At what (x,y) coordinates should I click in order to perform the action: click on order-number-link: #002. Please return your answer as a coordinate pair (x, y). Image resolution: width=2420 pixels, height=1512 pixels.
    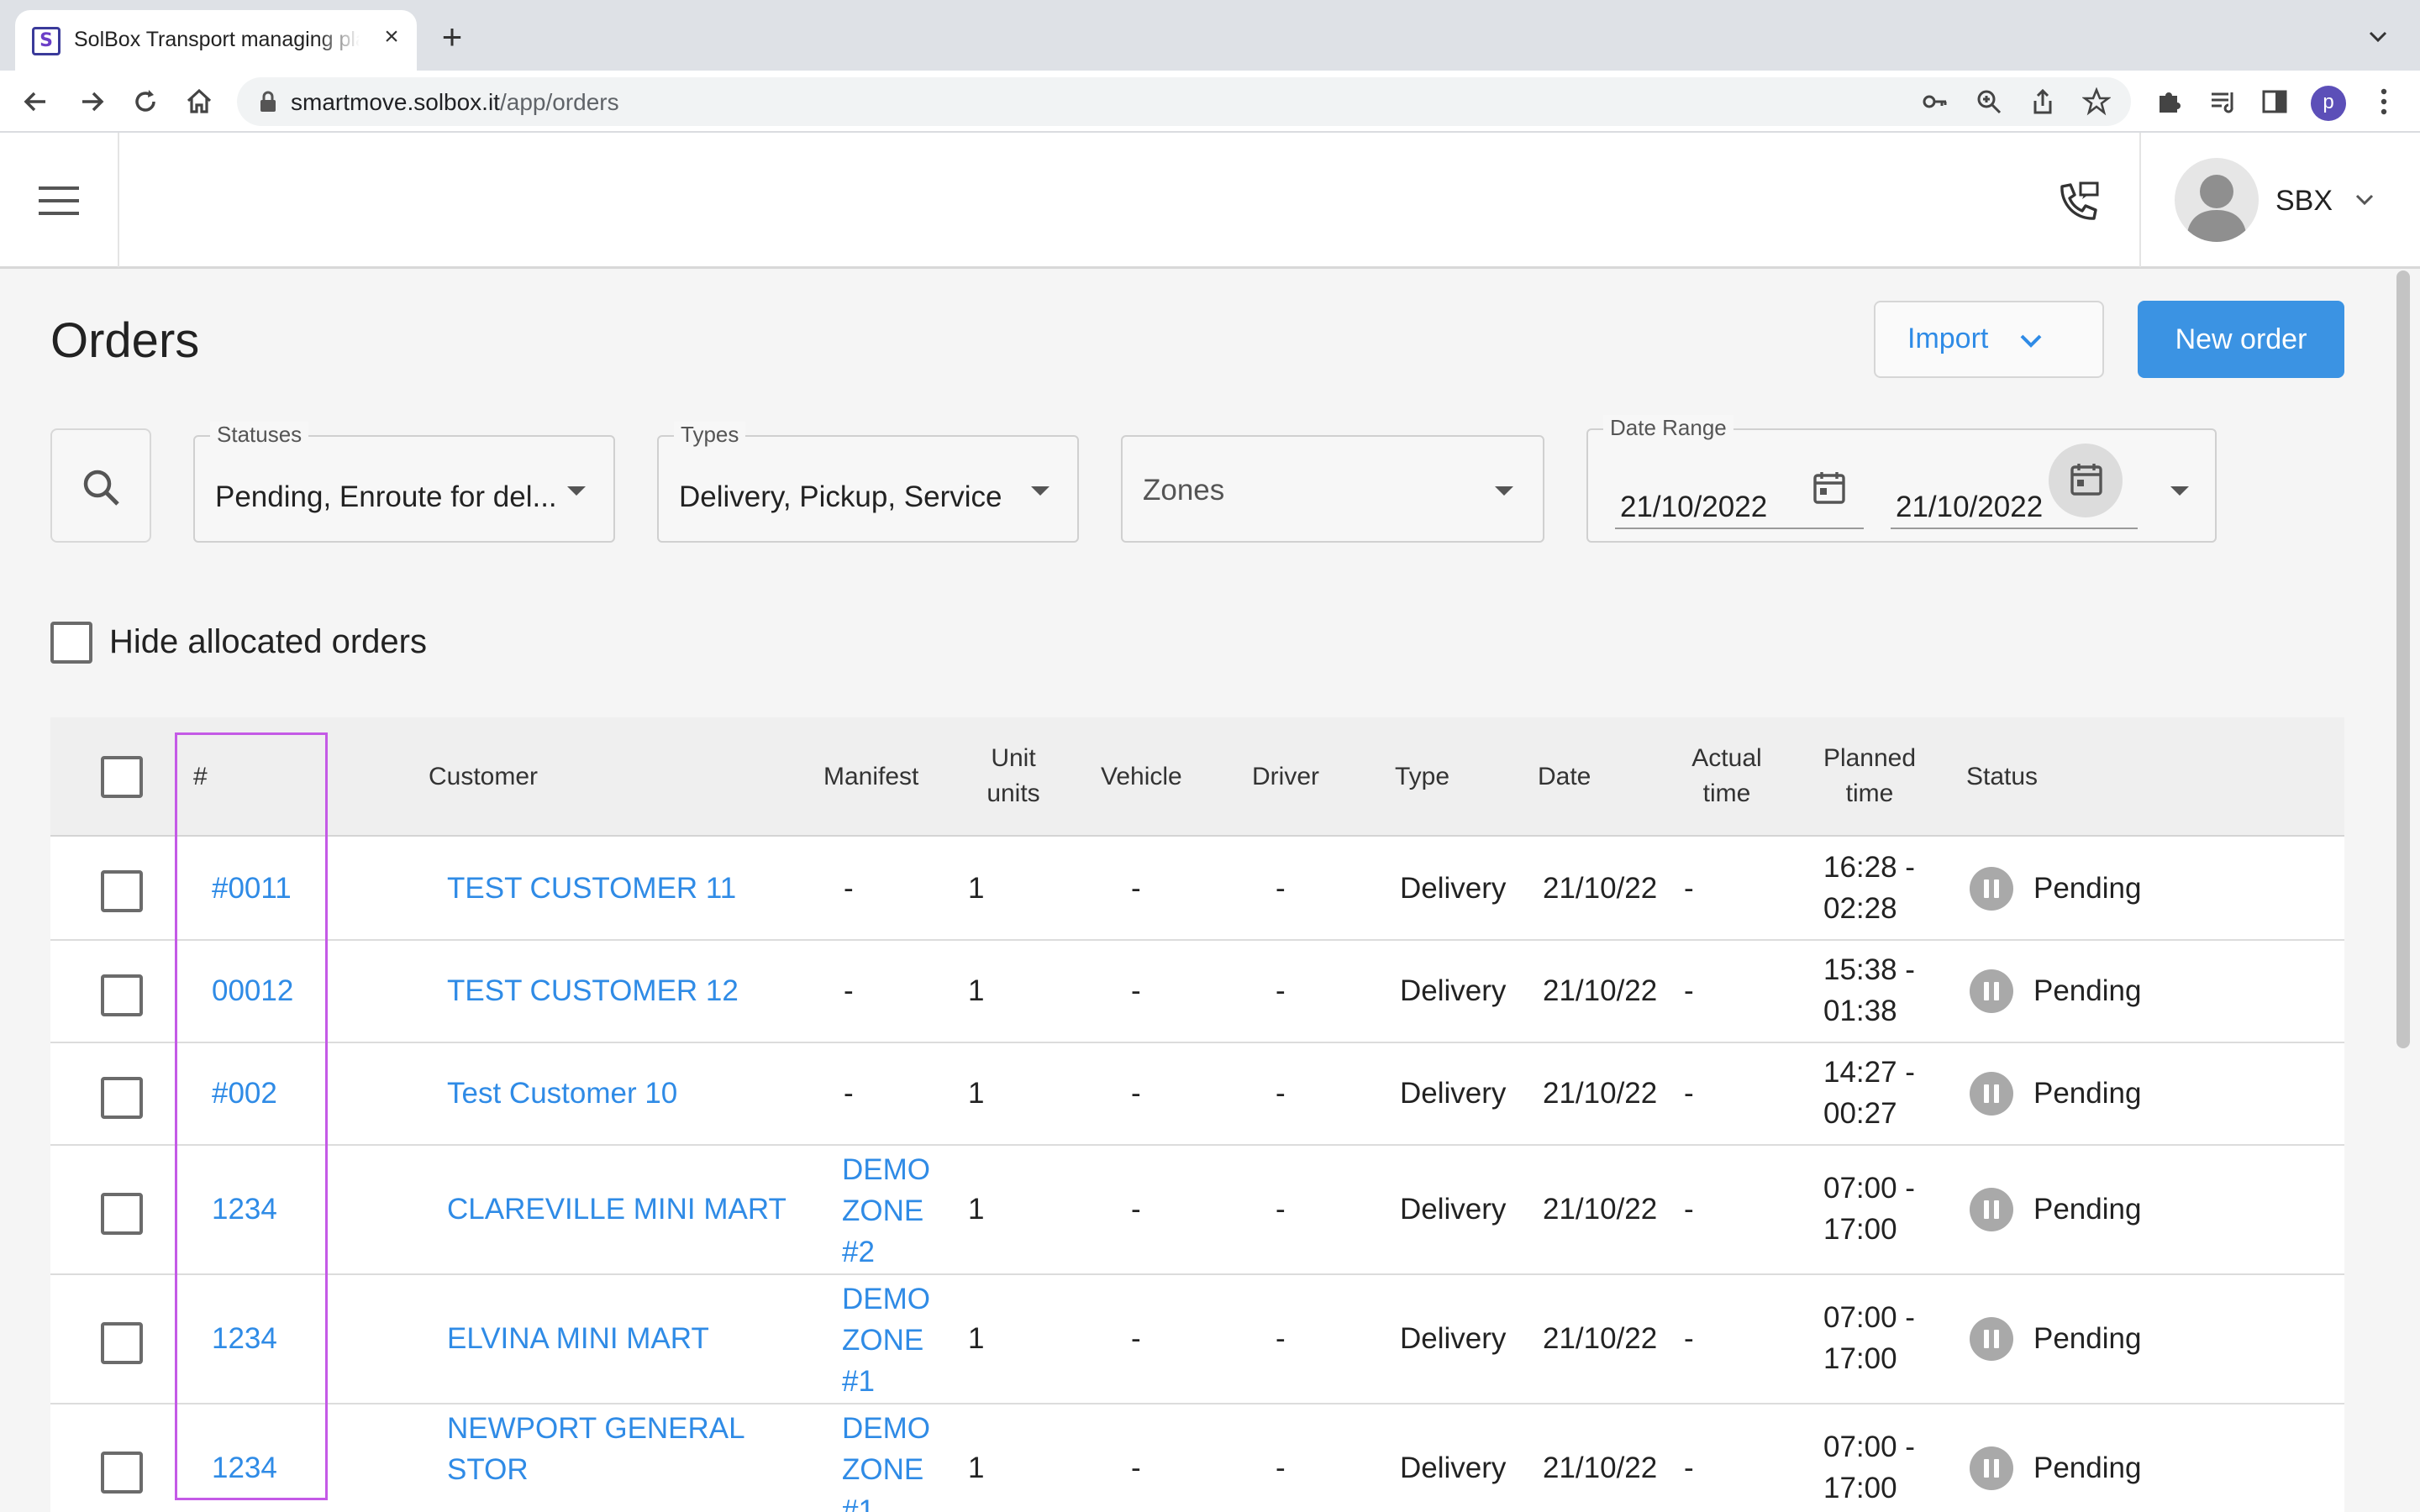
    Looking at the image, I should click on (244, 1093).